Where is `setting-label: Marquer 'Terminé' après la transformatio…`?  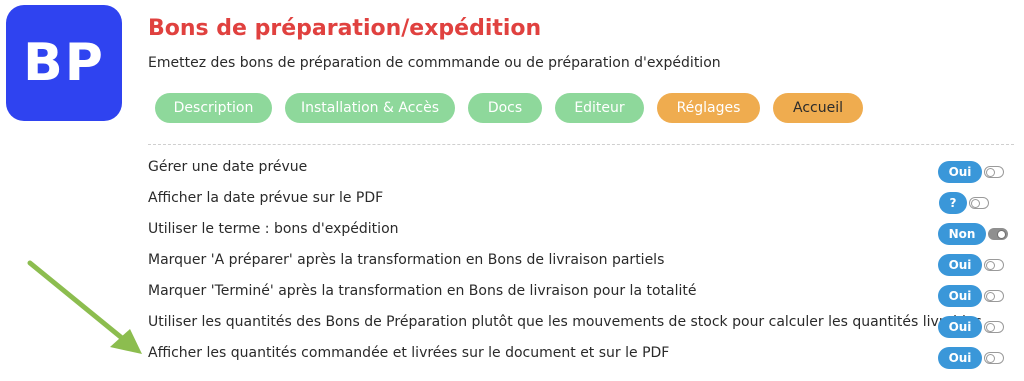
setting-label: Marquer 'Terminé' après la transformatio… is located at coordinates (422, 290).